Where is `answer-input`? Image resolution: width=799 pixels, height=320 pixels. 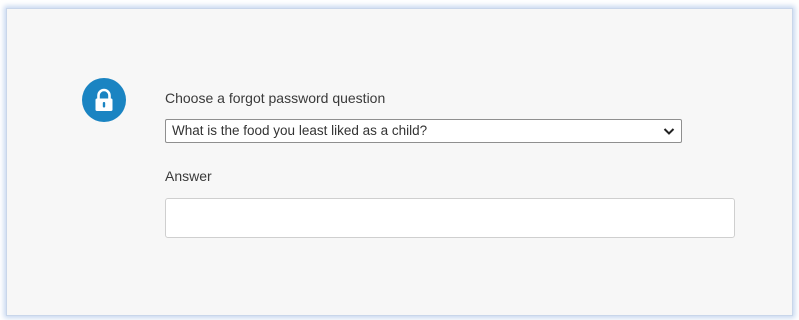
answer-input is located at coordinates (450, 218).